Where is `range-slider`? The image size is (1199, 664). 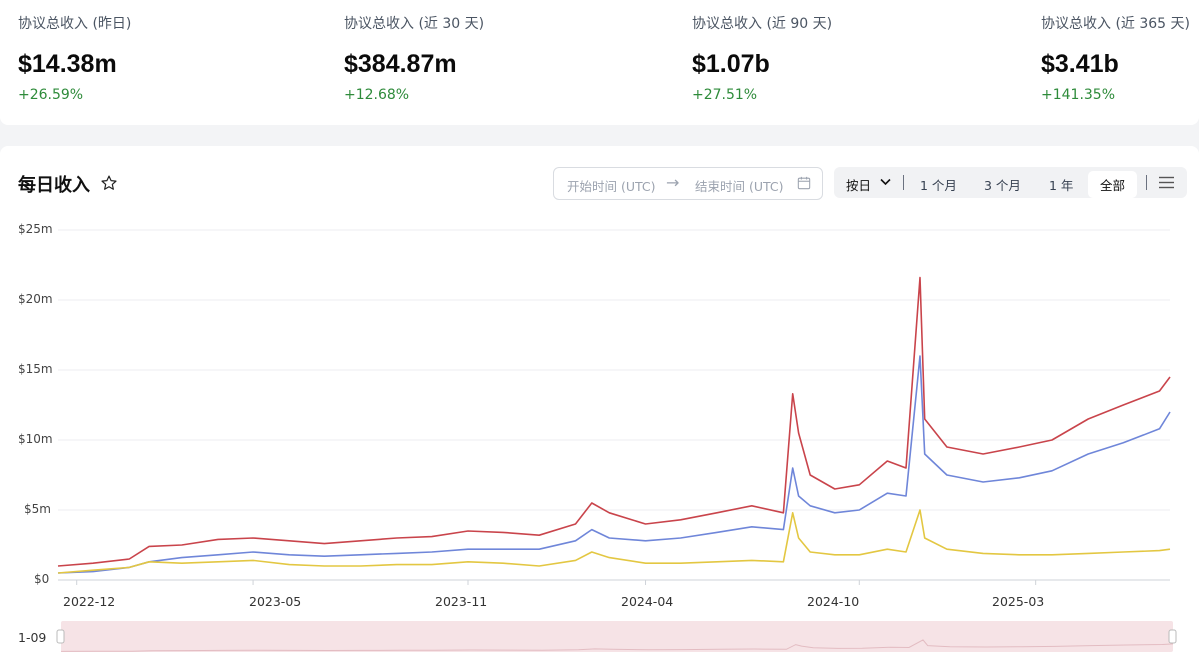 range-slider is located at coordinates (617, 636).